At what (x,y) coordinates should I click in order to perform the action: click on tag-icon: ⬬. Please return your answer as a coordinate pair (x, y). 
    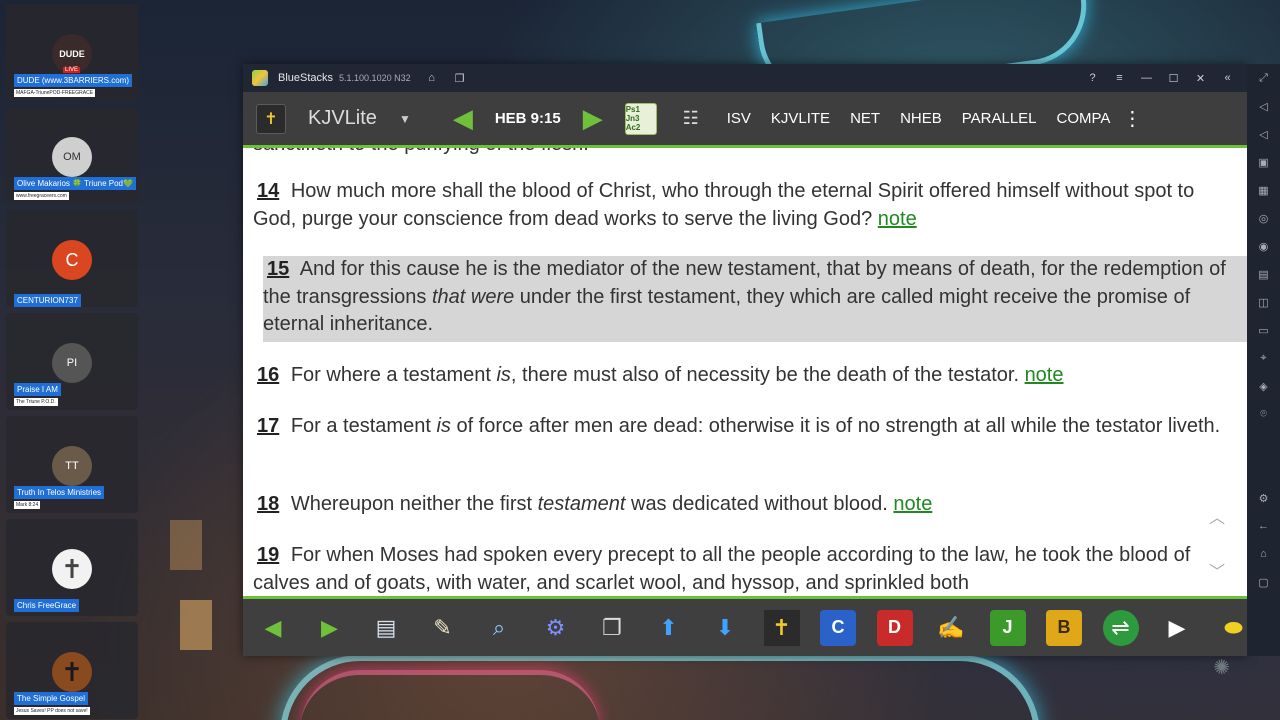
    Looking at the image, I should click on (1232, 628).